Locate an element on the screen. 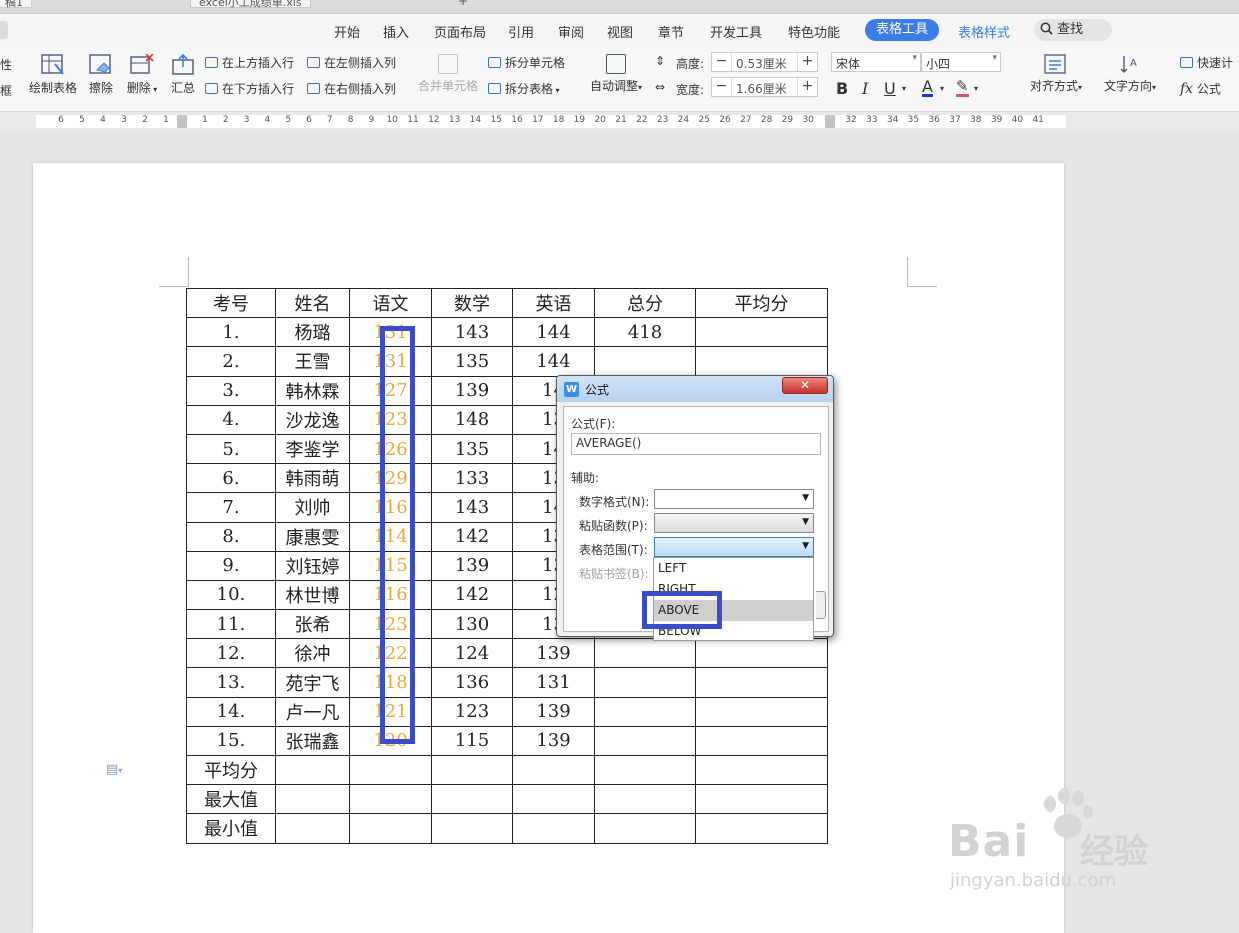 The image size is (1239, 933). range-option-left: LEFT is located at coordinates (733, 568).